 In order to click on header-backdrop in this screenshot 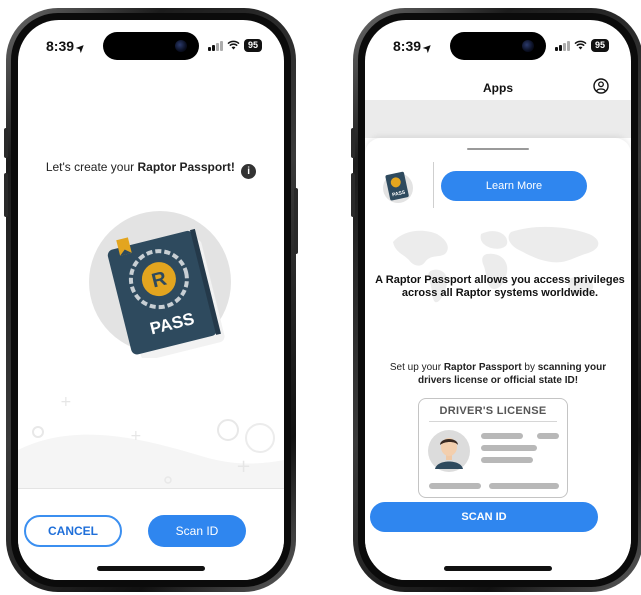, I will do `click(498, 119)`.